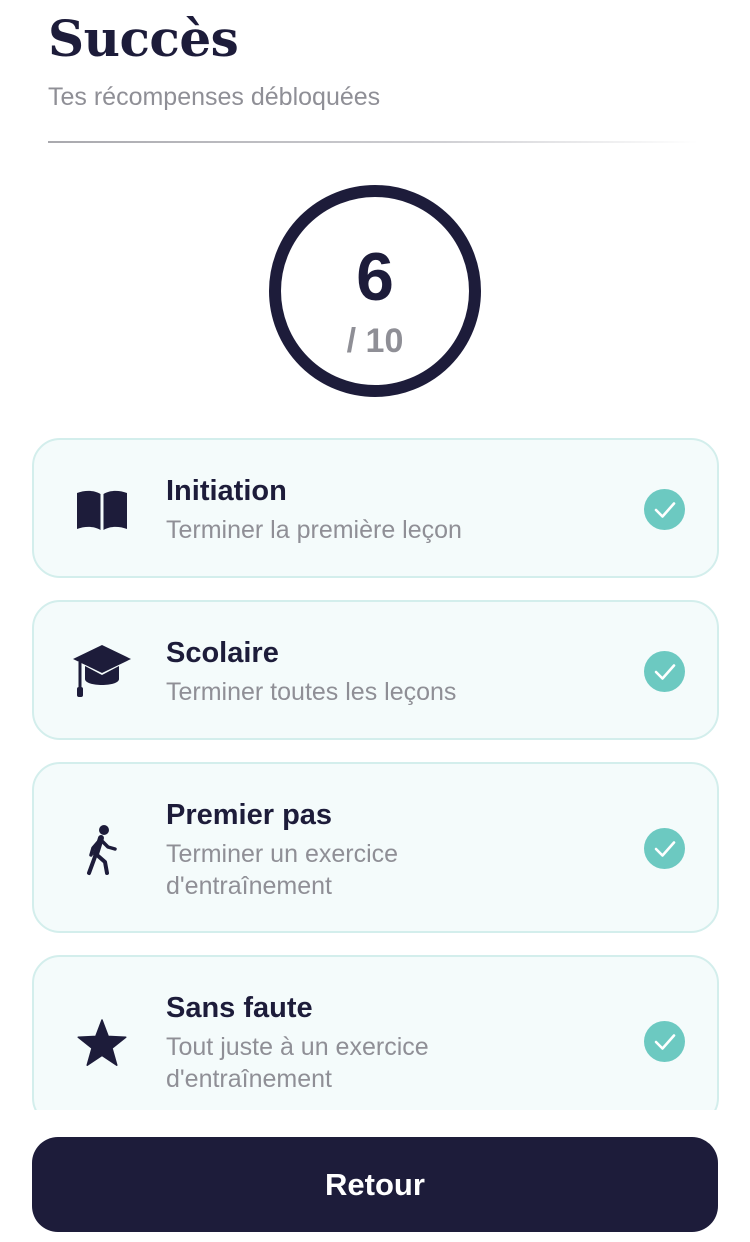 This screenshot has width=750, height=1242. What do you see at coordinates (375, 508) in the screenshot?
I see `achievement-card-initiation: Initiation Terminer la première leçon` at bounding box center [375, 508].